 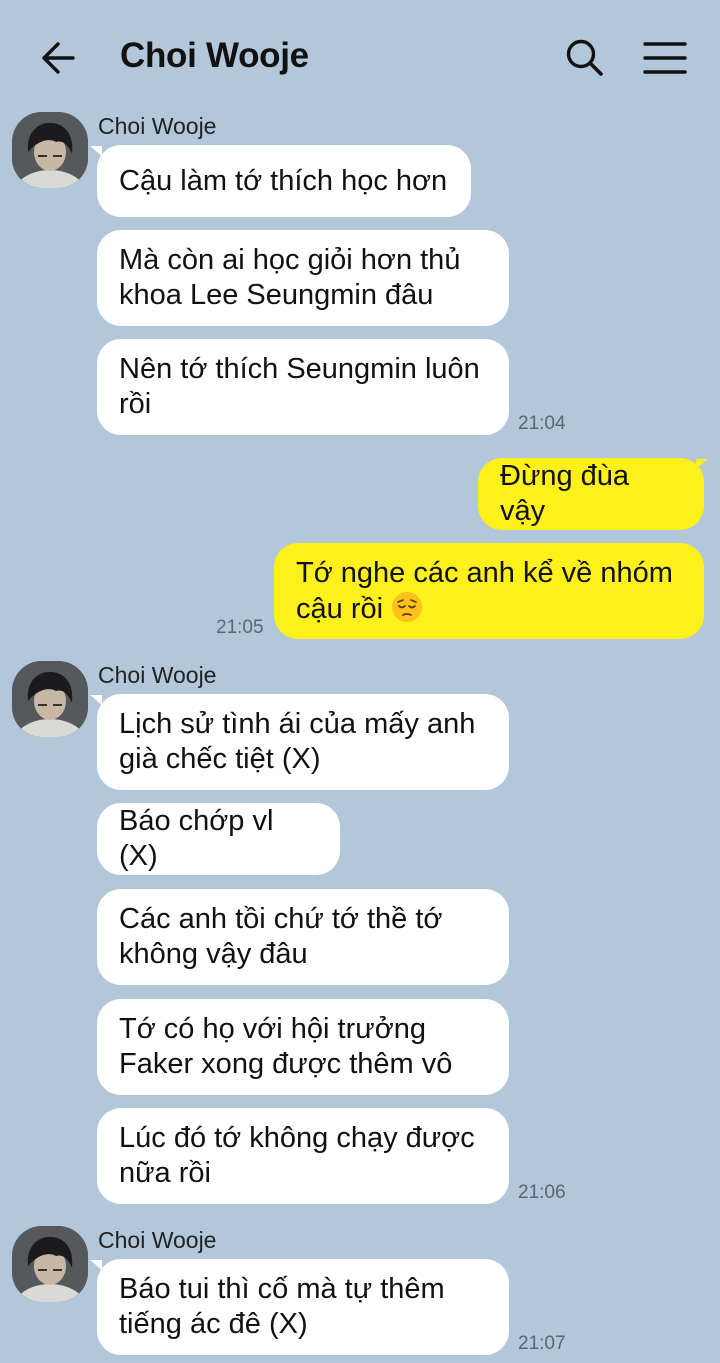 I want to click on message-bubble: Nên tớ thích Seungmin luôn rồi, so click(x=303, y=387).